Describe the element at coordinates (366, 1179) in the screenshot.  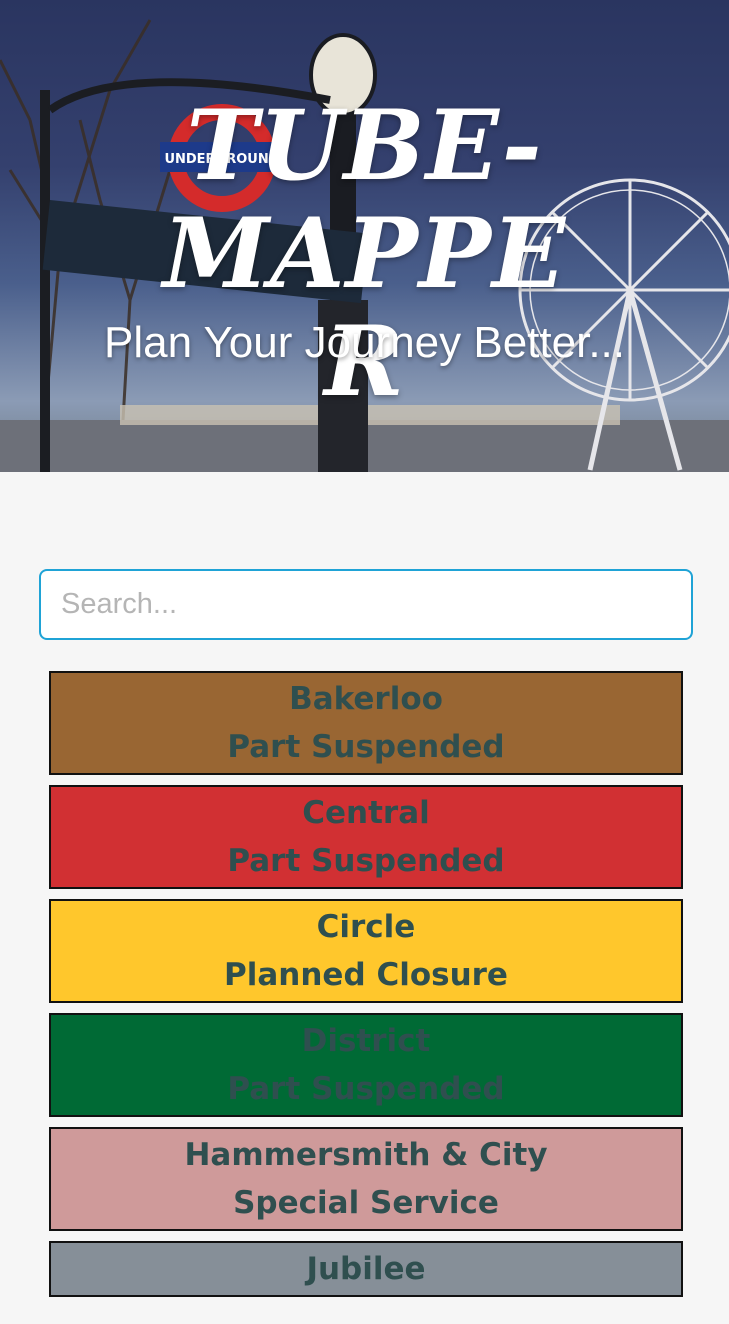
I see `line-card-hammersmith-city: Hammersmith & City Special Service` at that location.